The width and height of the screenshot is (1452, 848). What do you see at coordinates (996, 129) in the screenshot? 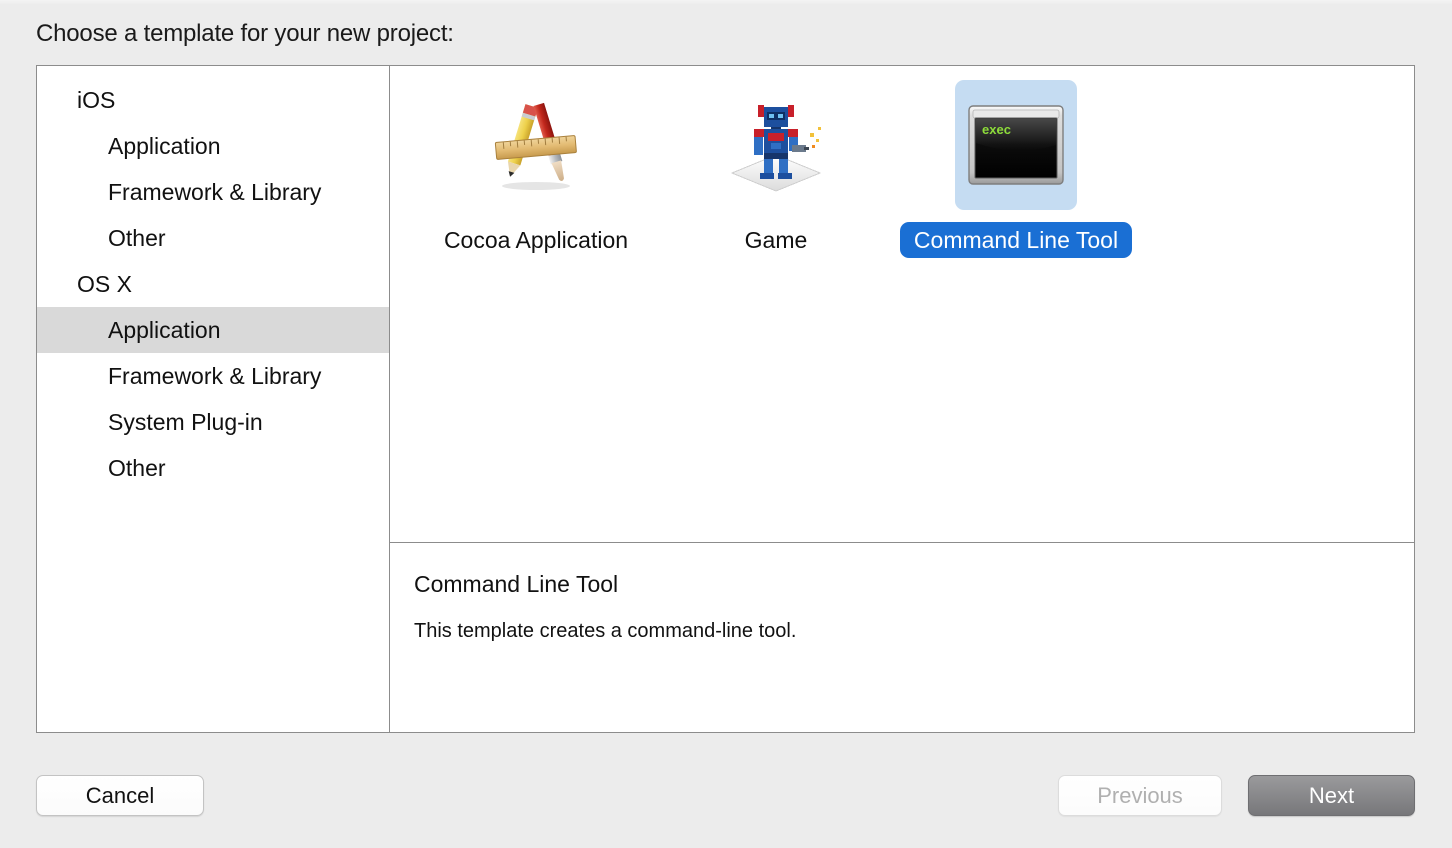
I see `terminal-screen-text: exec` at bounding box center [996, 129].